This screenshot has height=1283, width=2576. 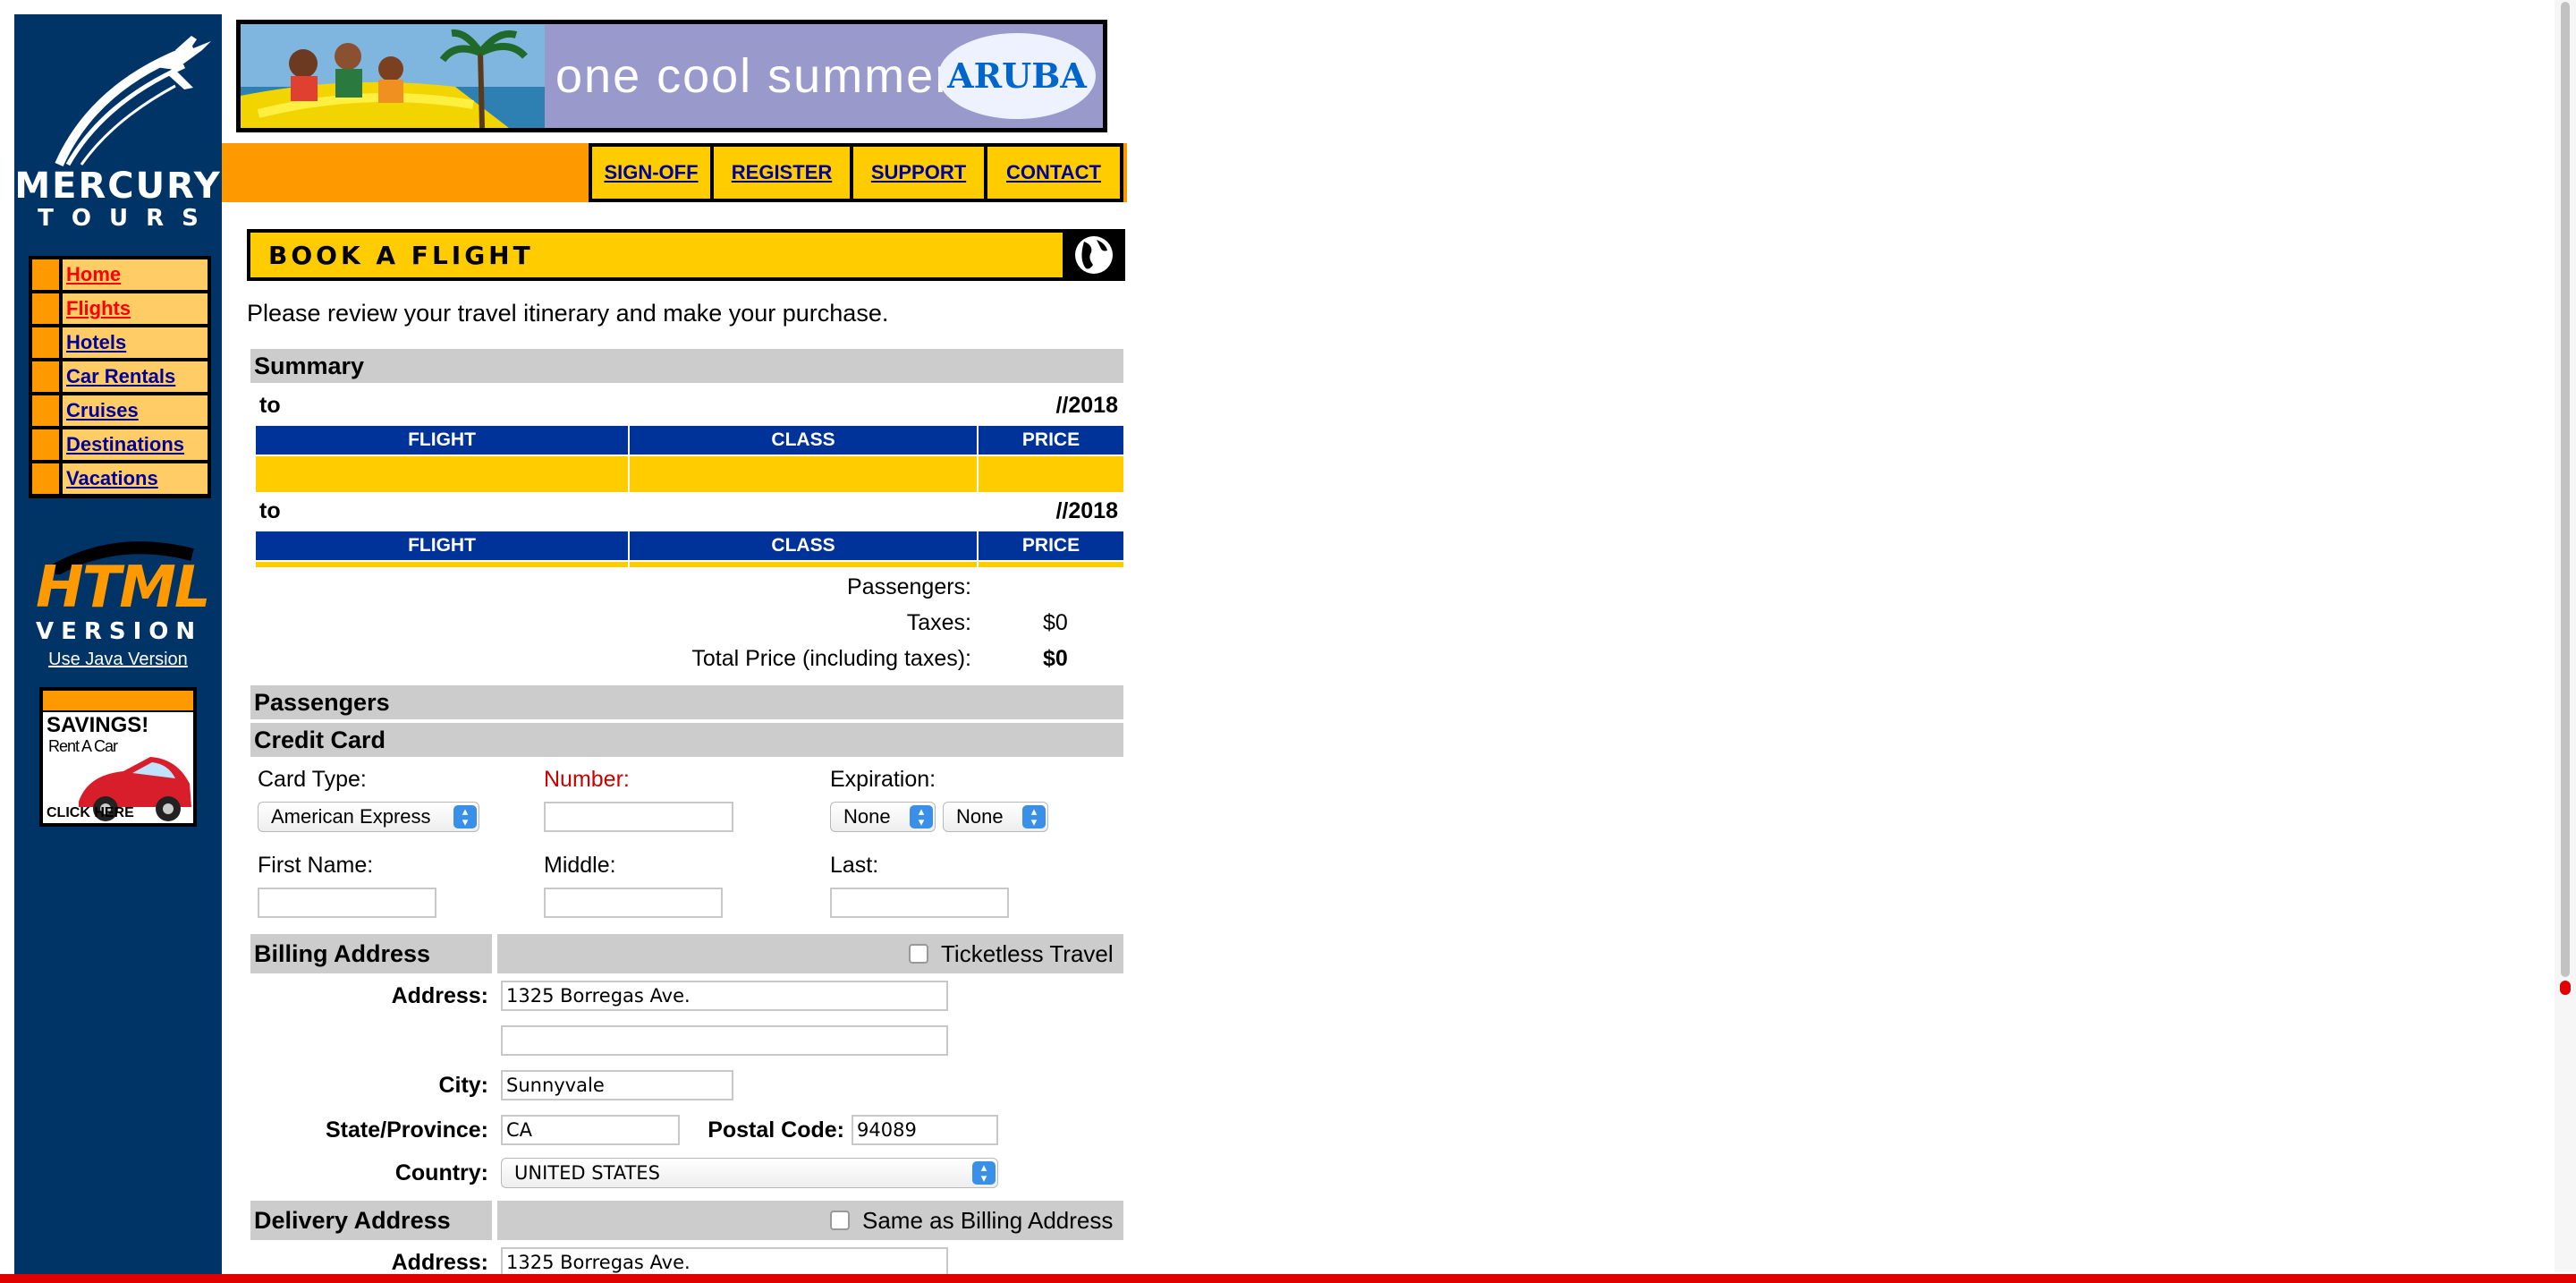 What do you see at coordinates (320, 739) in the screenshot?
I see `credit-card-heading: Credit Card` at bounding box center [320, 739].